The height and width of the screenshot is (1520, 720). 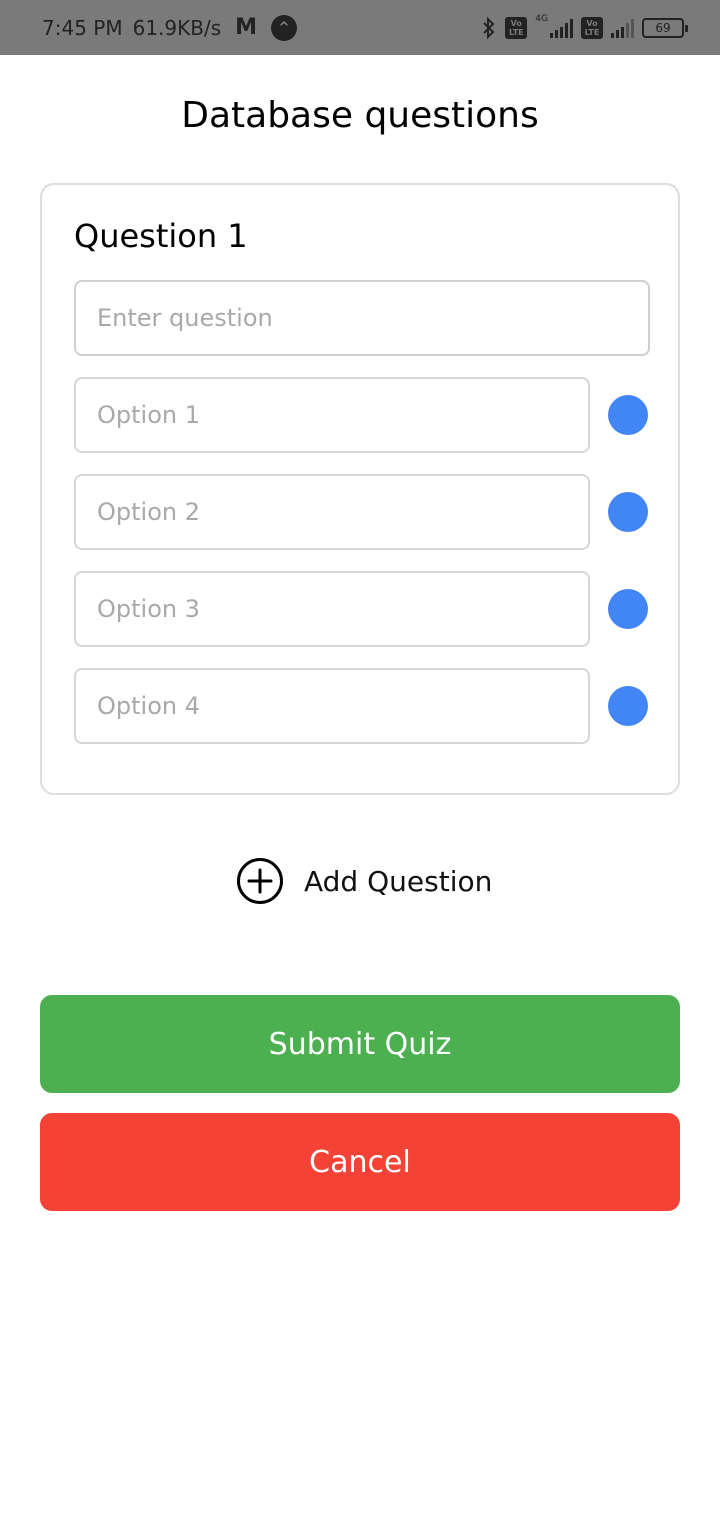 What do you see at coordinates (360, 27) in the screenshot?
I see `status-bar: 7:45 PM 61.9KB/s M ^ Vo LTE 4G Vo LTE 69` at bounding box center [360, 27].